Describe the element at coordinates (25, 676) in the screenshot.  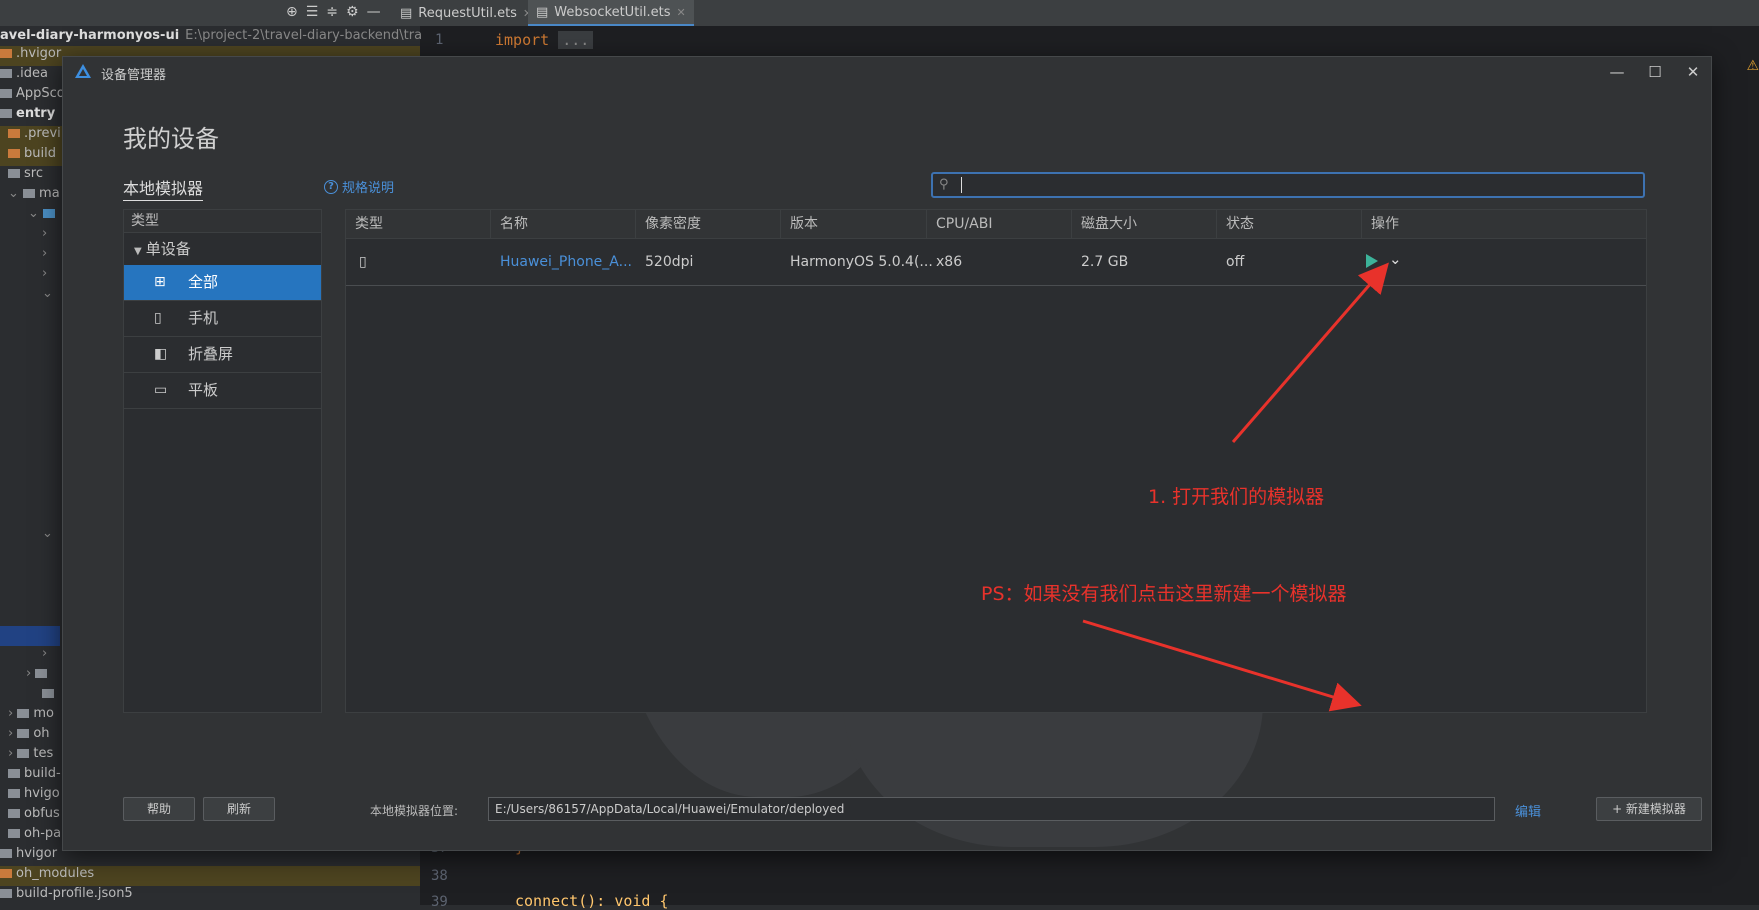
I see `tree-item: ›` at that location.